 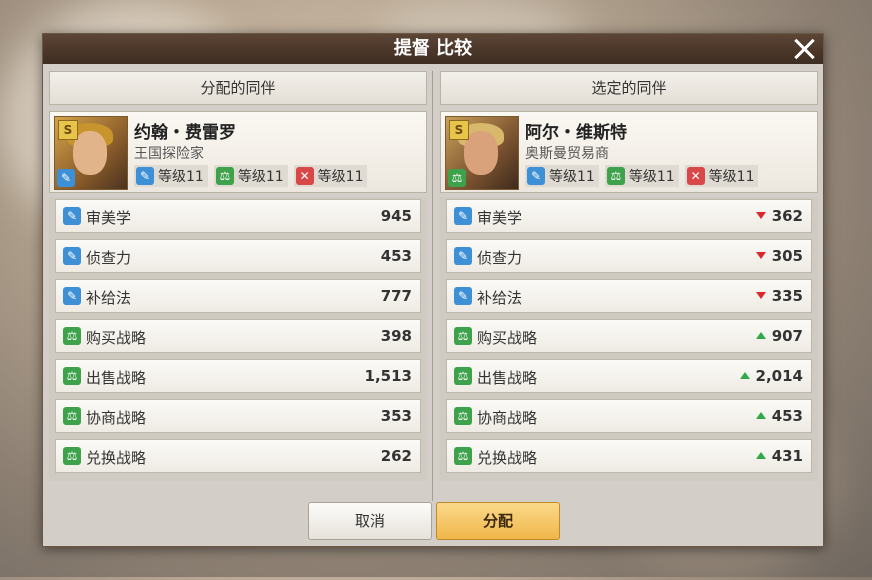 What do you see at coordinates (629, 296) in the screenshot?
I see `stat-row: ✎ 补给法 335` at bounding box center [629, 296].